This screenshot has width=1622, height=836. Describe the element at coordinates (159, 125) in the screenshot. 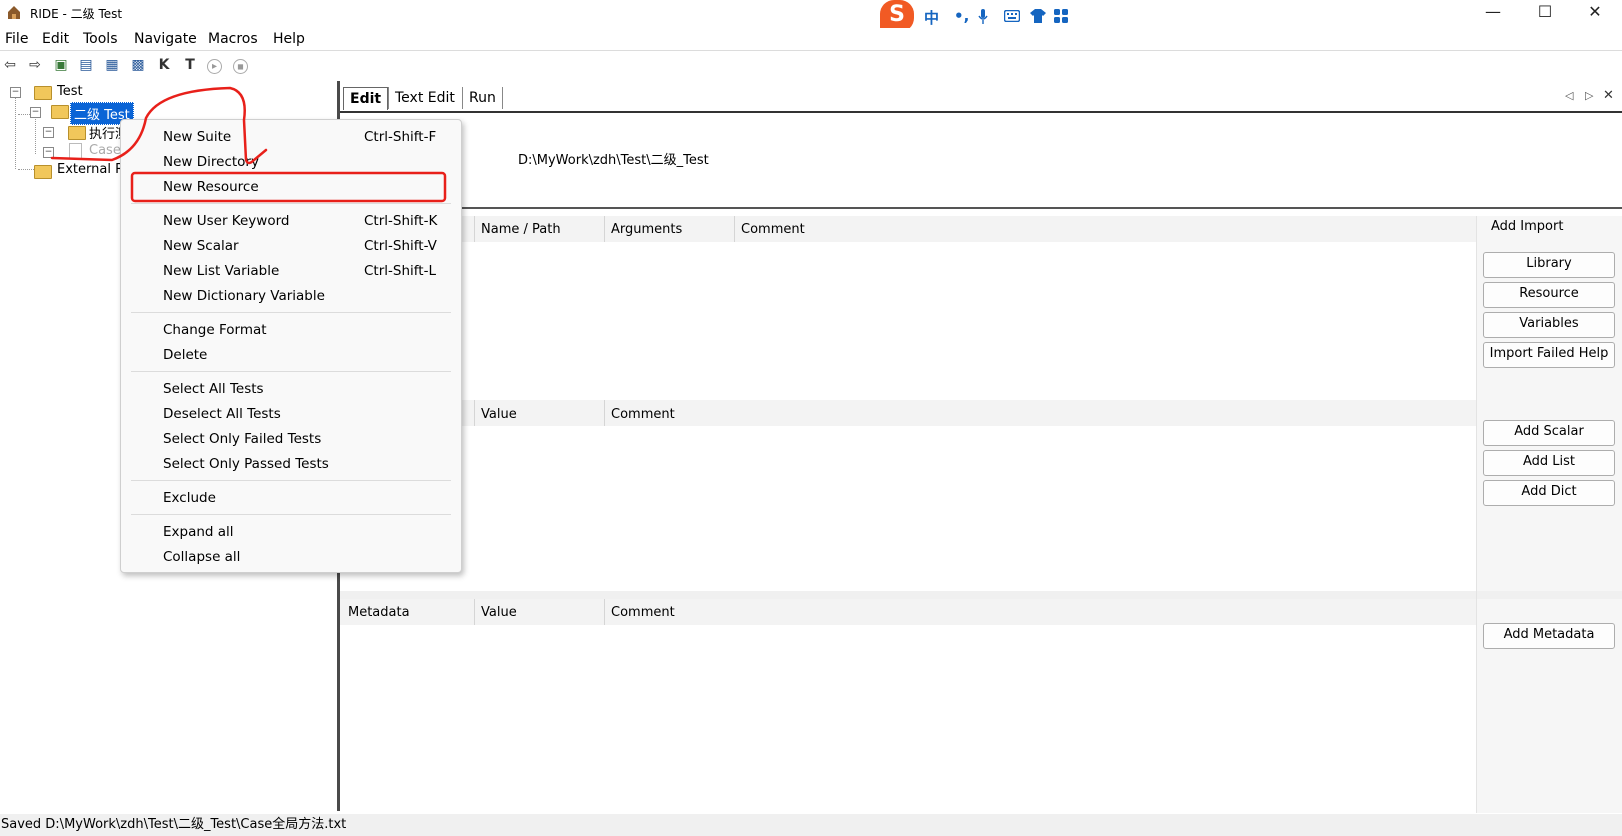

I see `annotation-arrow` at that location.